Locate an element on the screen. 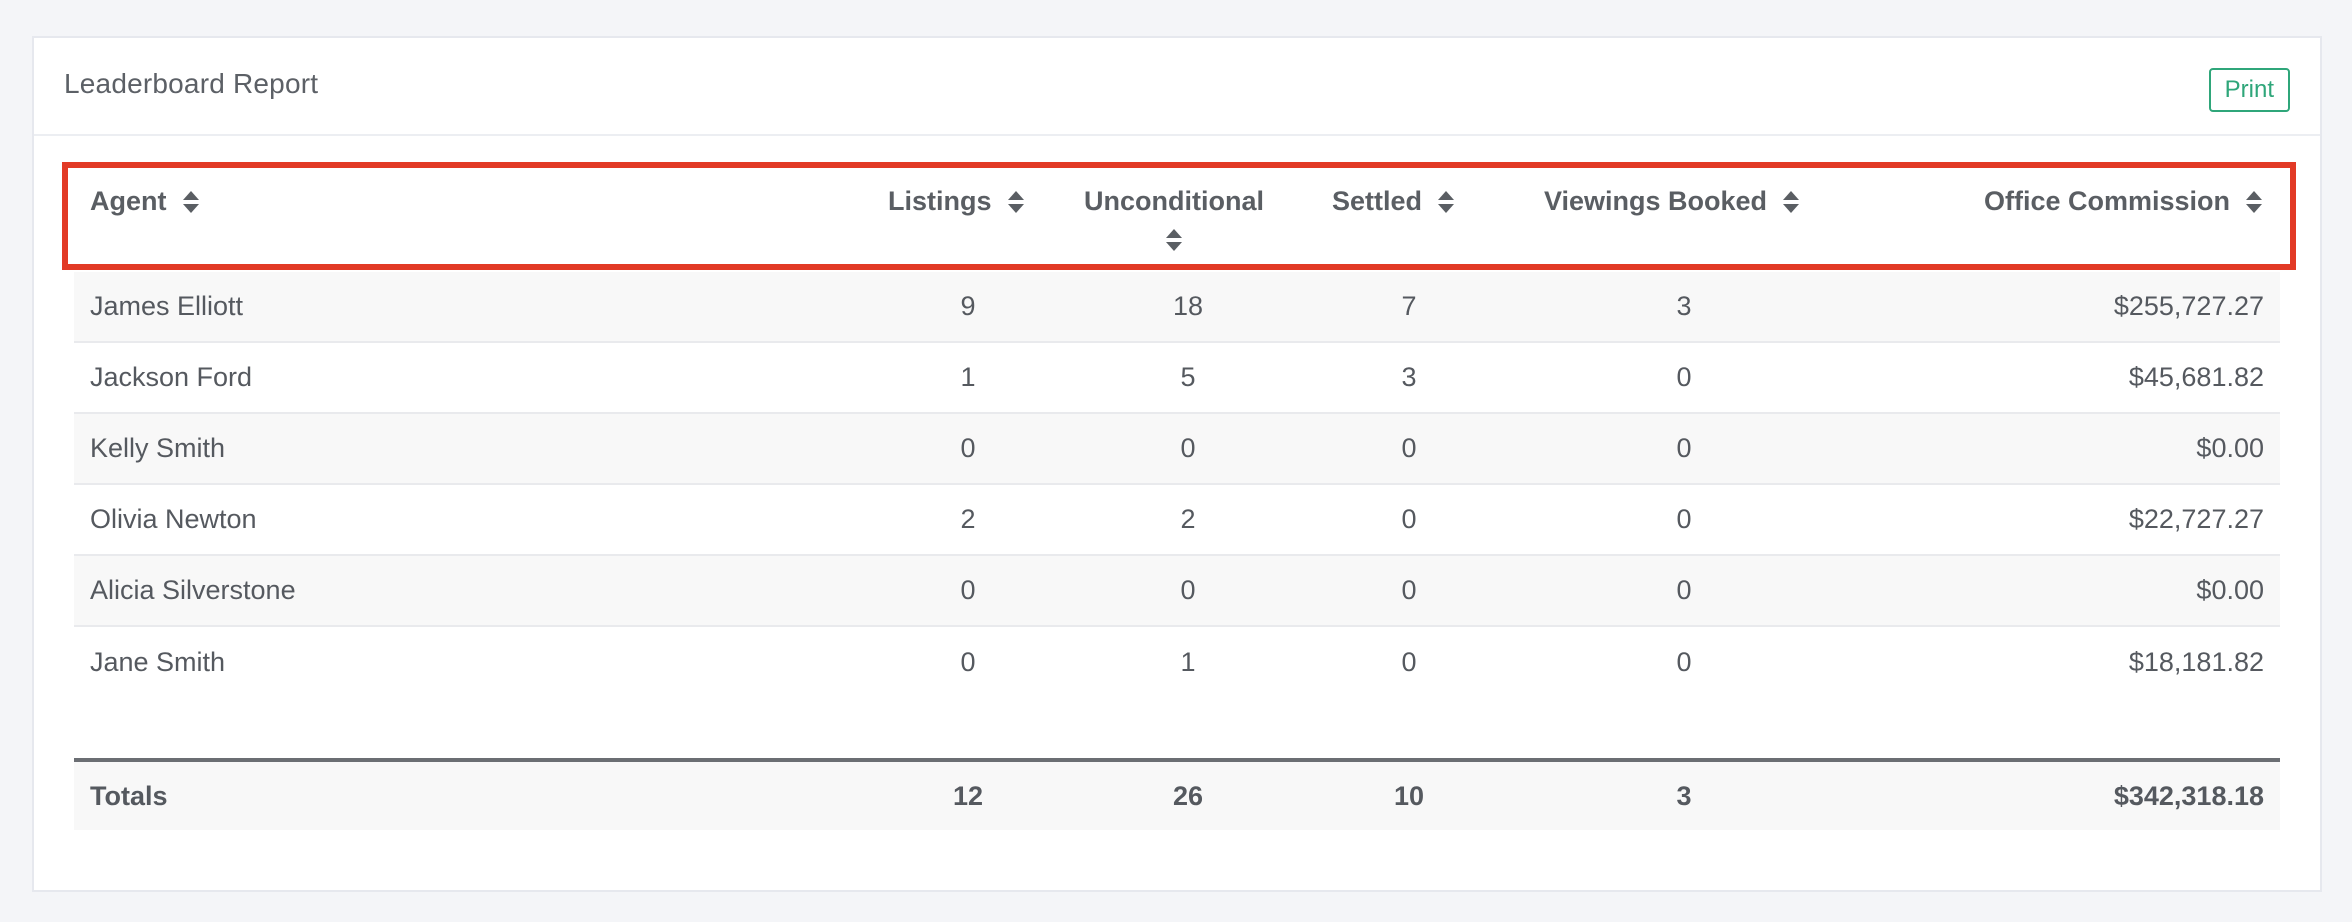 Image resolution: width=2352 pixels, height=922 pixels. cell-listings: 2 is located at coordinates (968, 519).